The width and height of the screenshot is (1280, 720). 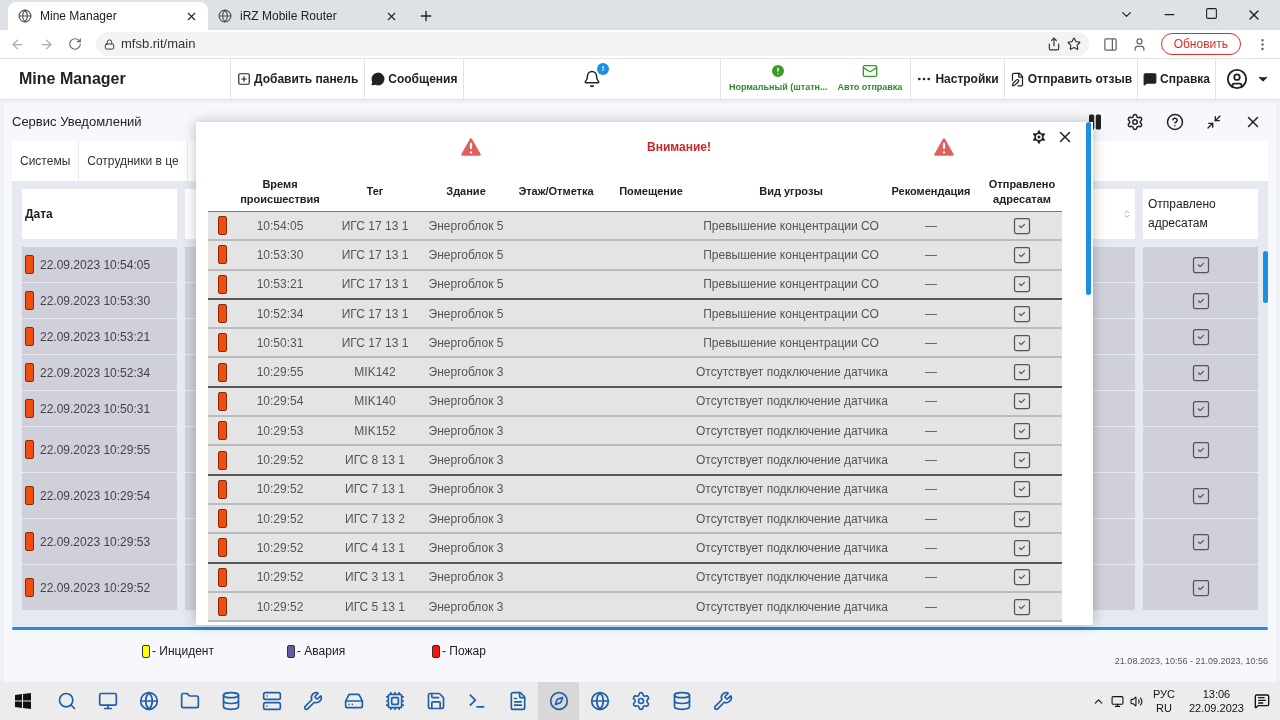 I want to click on browser-tab: iRZ Mobile Router, so click(x=308, y=16).